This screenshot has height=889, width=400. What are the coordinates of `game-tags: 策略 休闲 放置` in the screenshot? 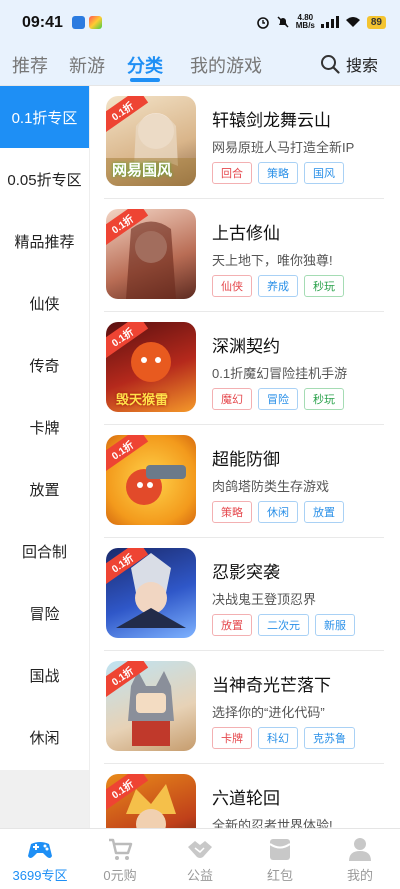 It's located at (278, 512).